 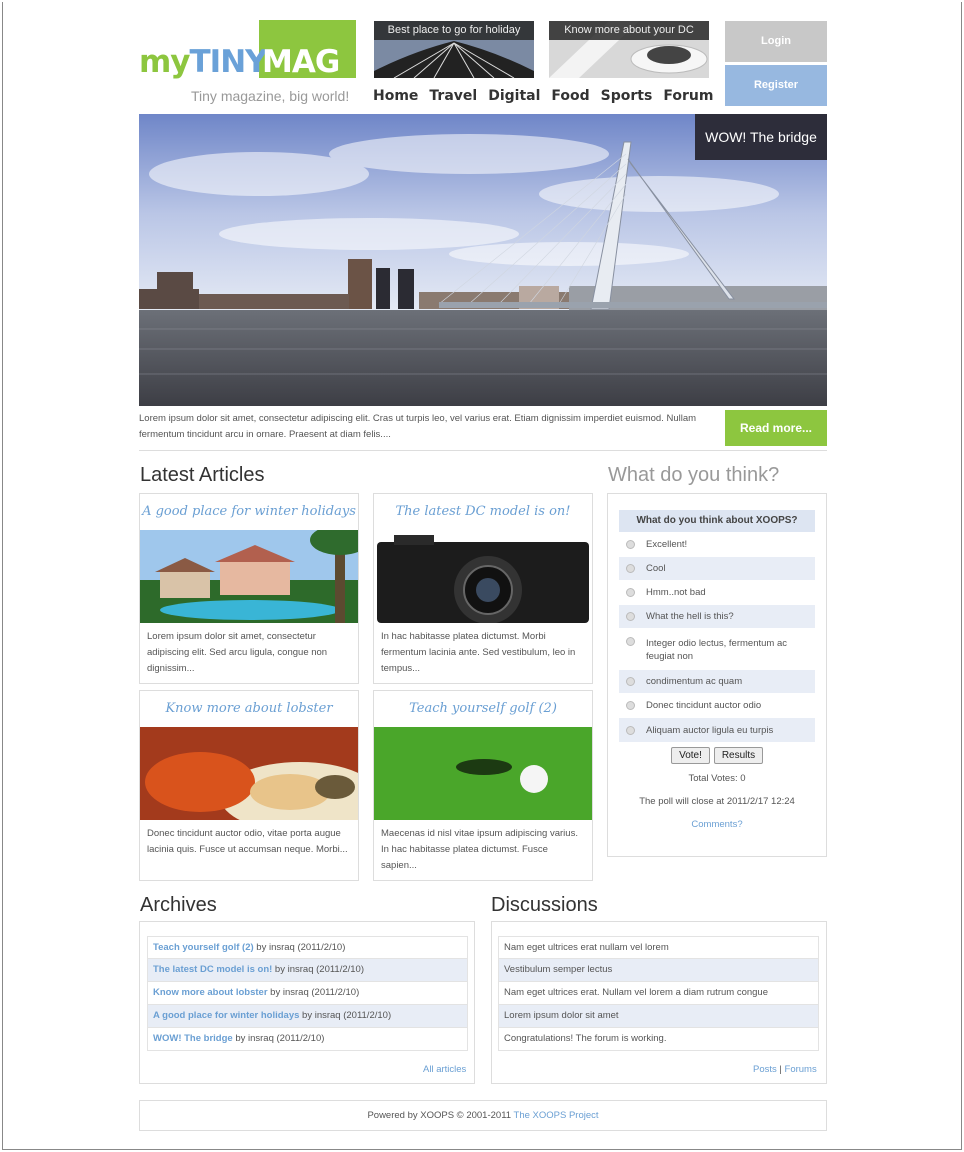 I want to click on poll-option: condimentum ac quam, so click(x=717, y=681).